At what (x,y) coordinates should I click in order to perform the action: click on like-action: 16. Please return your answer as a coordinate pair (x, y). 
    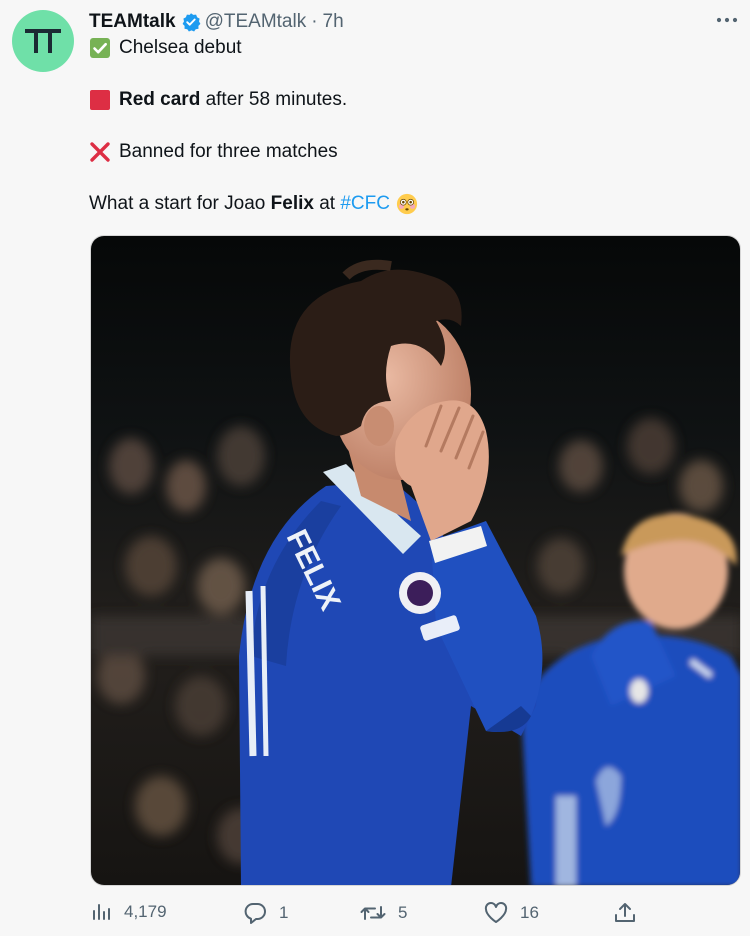
    Looking at the image, I should click on (511, 913).